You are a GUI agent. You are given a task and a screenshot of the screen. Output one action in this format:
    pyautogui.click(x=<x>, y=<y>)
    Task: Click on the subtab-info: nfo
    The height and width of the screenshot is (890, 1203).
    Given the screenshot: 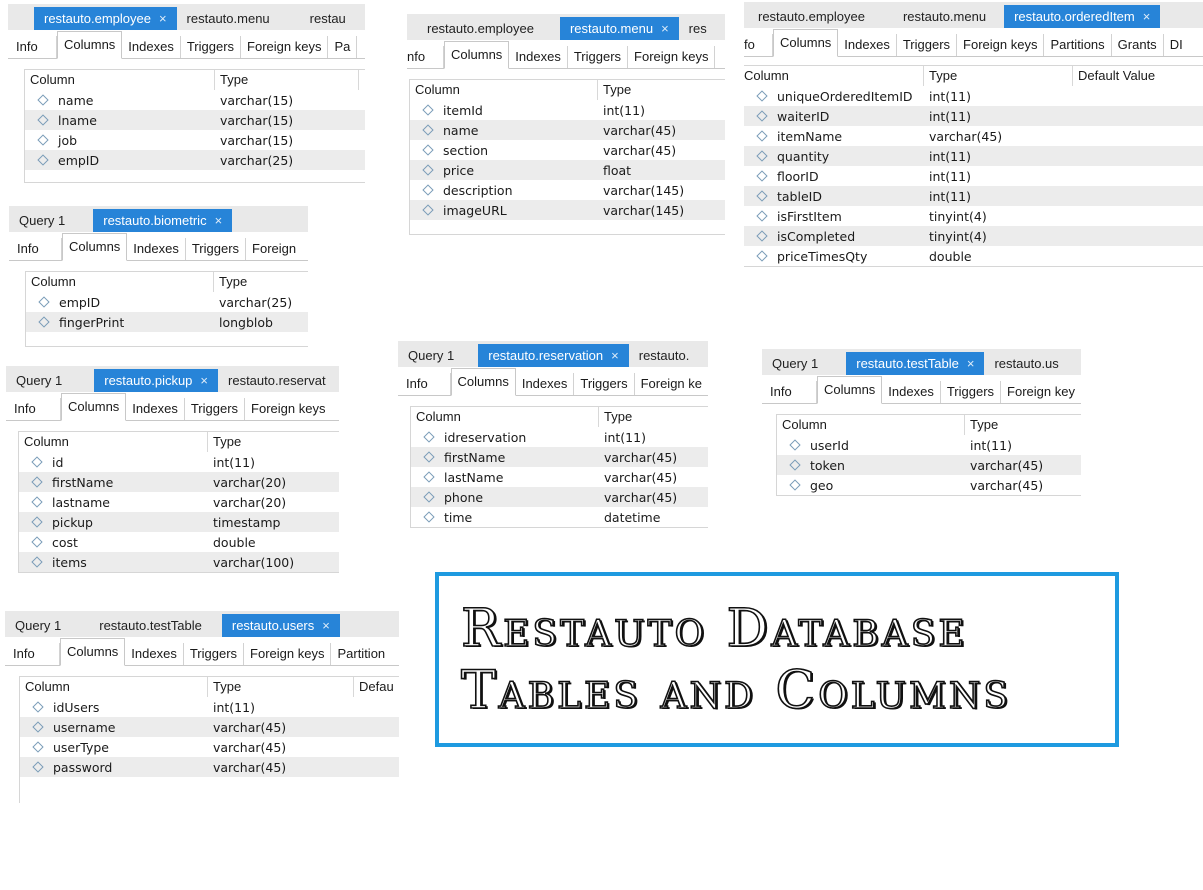 What is the action you would take?
    pyautogui.click(x=425, y=57)
    